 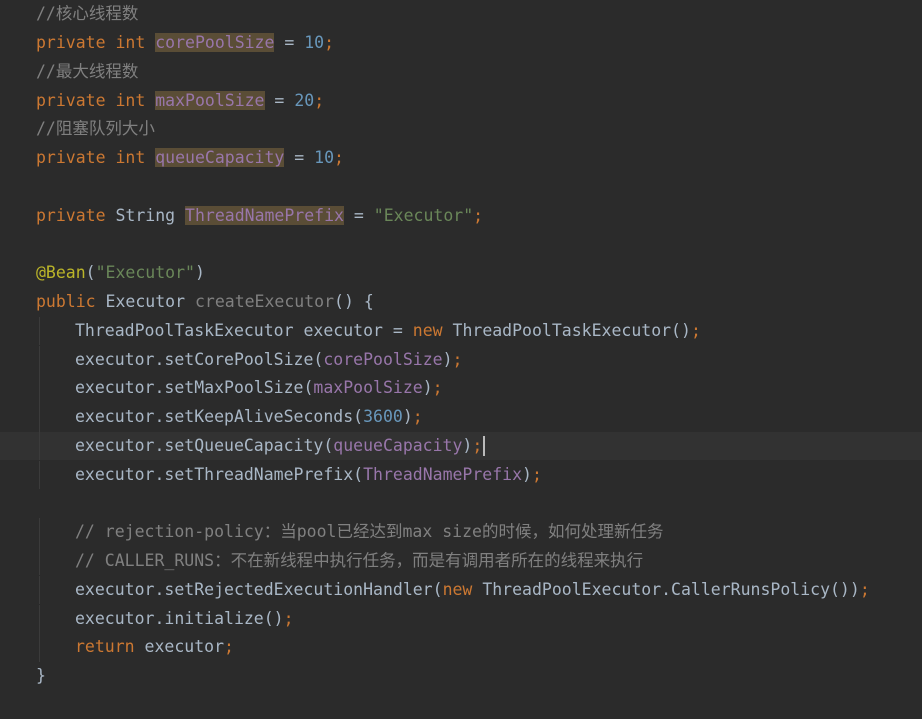 What do you see at coordinates (484, 446) in the screenshot?
I see `text-caret` at bounding box center [484, 446].